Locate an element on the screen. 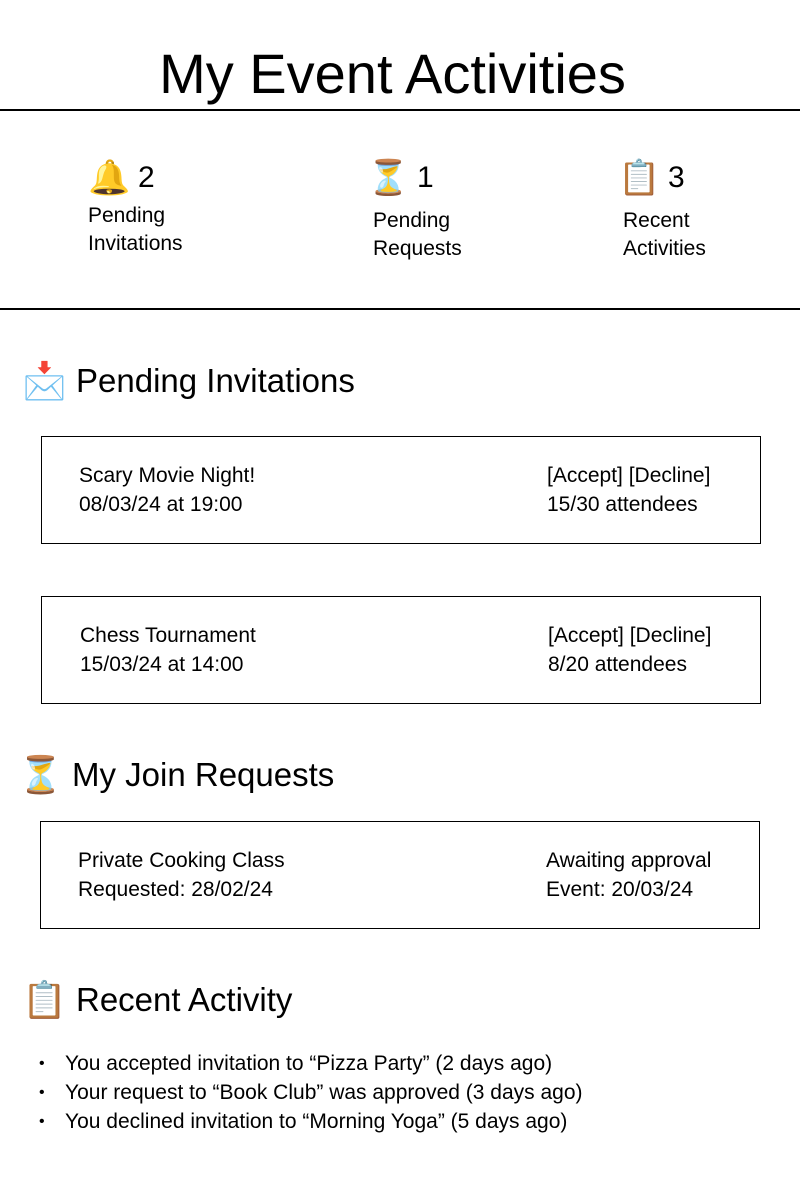  stat-count: 2 is located at coordinates (146, 177).